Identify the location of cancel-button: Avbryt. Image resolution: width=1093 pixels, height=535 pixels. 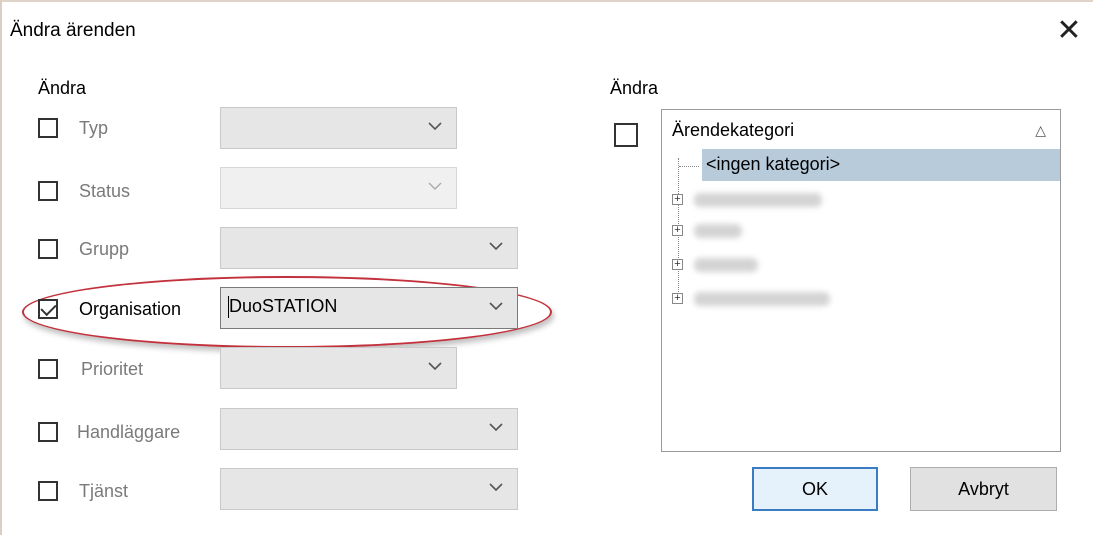
(983, 489).